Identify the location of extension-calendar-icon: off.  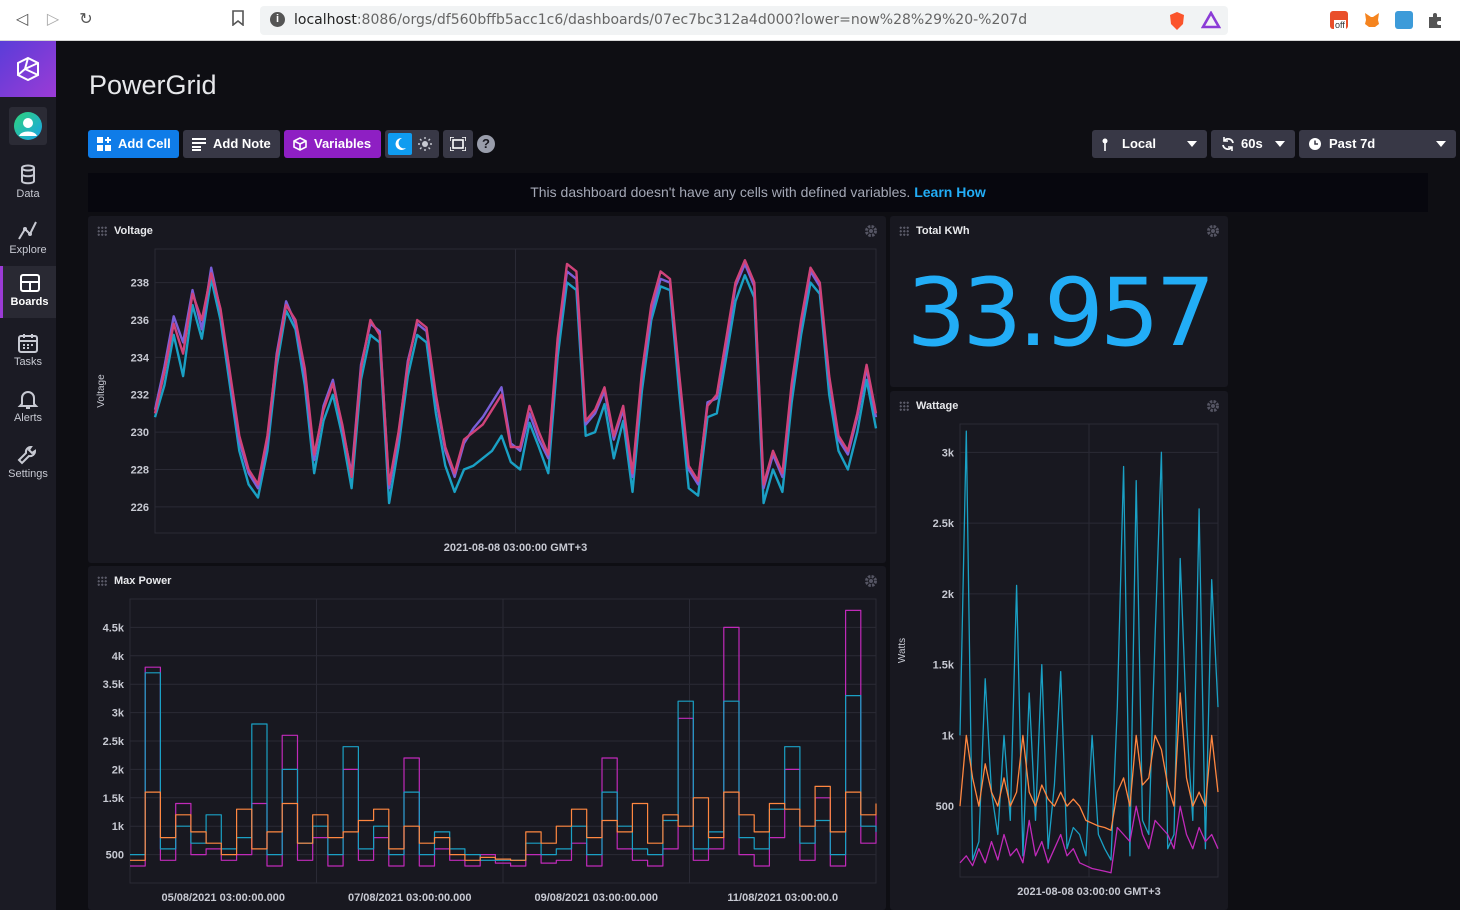
(1339, 20).